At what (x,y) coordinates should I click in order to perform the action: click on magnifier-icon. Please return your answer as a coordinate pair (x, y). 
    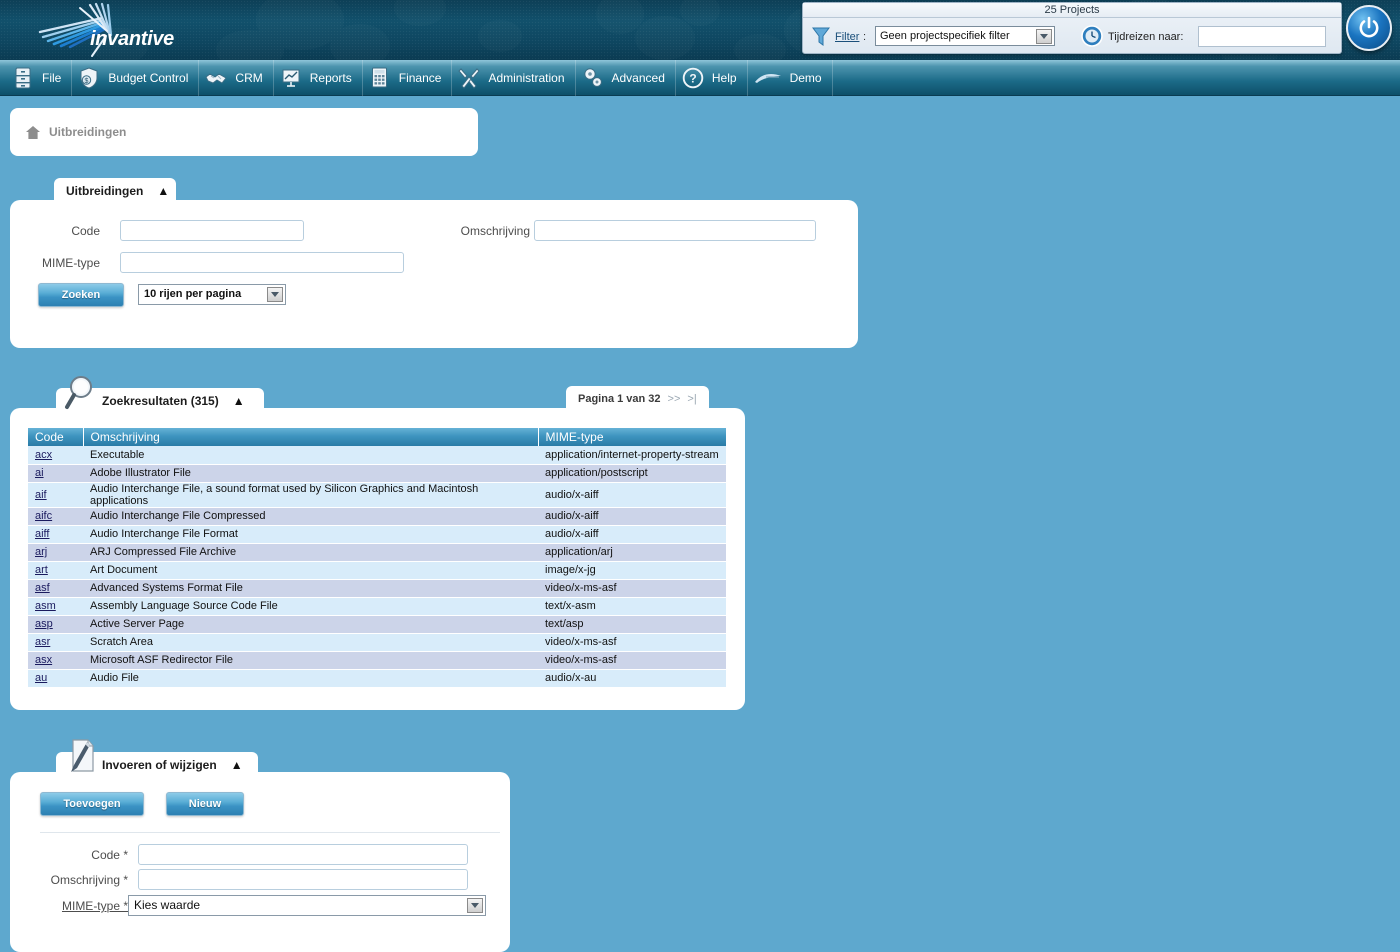
    Looking at the image, I should click on (78, 392).